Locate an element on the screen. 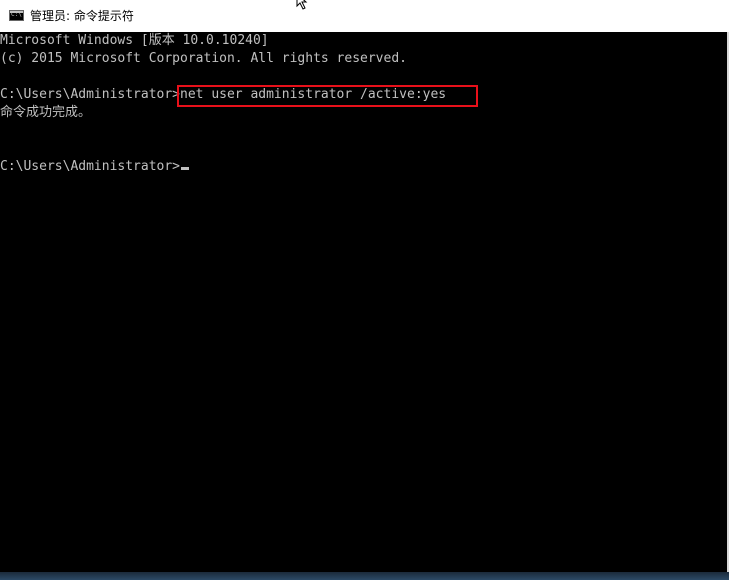  mouse-pointer-icon is located at coordinates (302, 5).